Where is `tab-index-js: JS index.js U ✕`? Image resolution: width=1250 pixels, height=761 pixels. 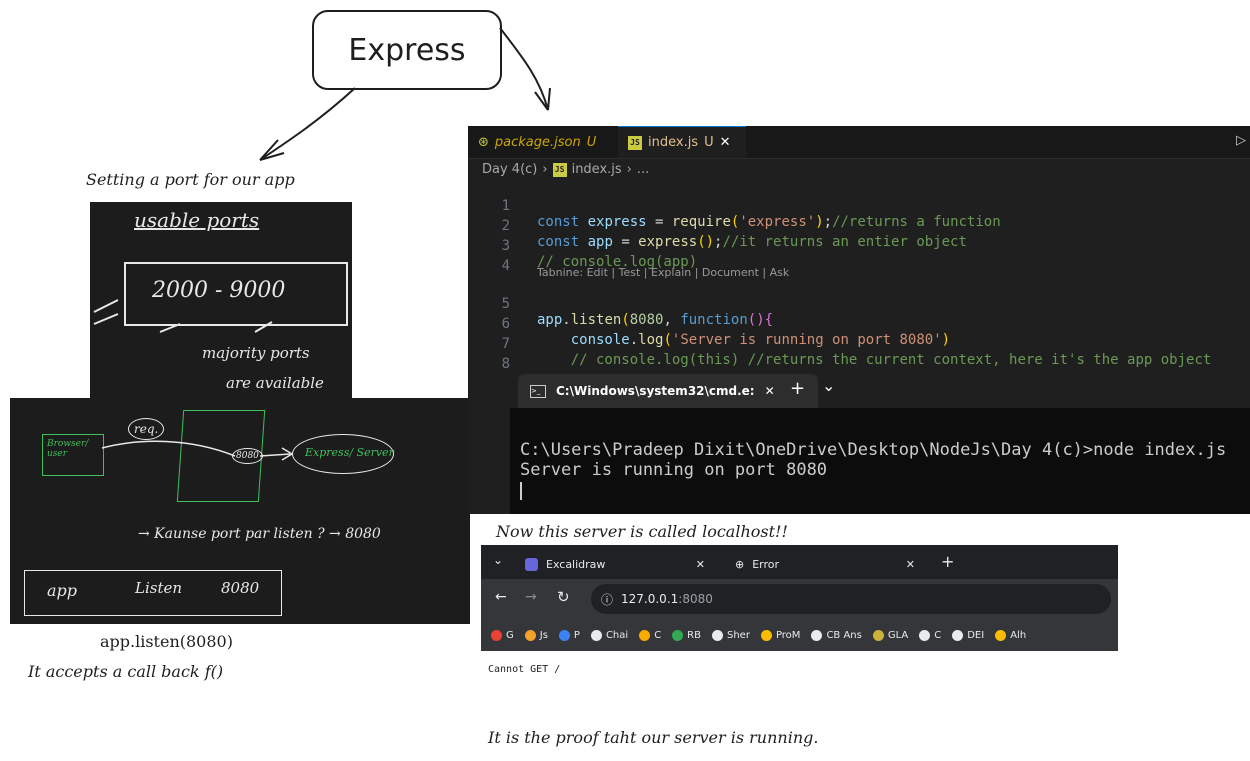 tab-index-js: JS index.js U ✕ is located at coordinates (682, 142).